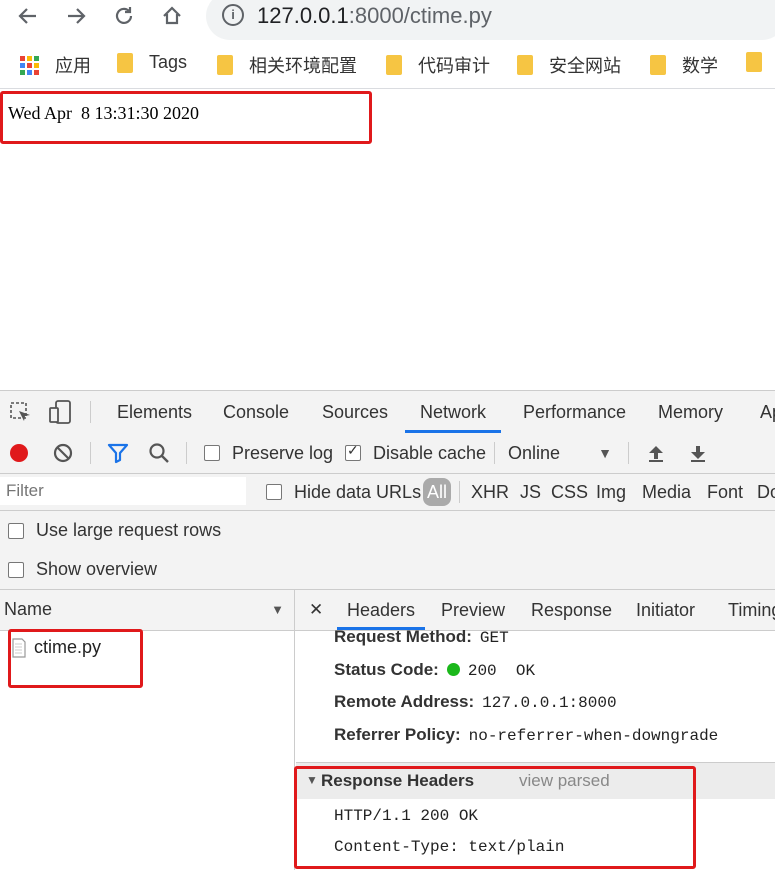 The height and width of the screenshot is (870, 775). What do you see at coordinates (316, 610) in the screenshot?
I see `close-icon: ✕` at bounding box center [316, 610].